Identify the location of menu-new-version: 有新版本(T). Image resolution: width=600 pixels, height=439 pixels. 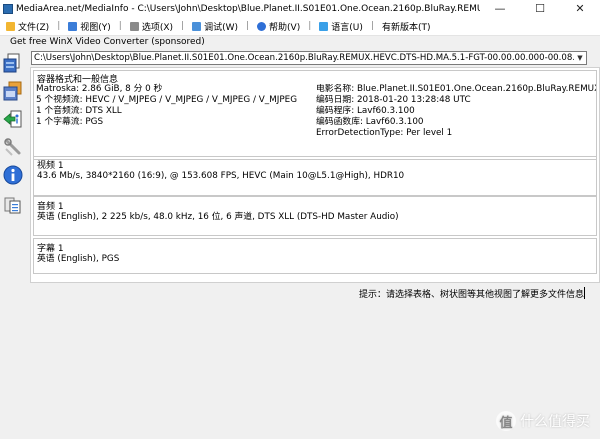
(406, 26).